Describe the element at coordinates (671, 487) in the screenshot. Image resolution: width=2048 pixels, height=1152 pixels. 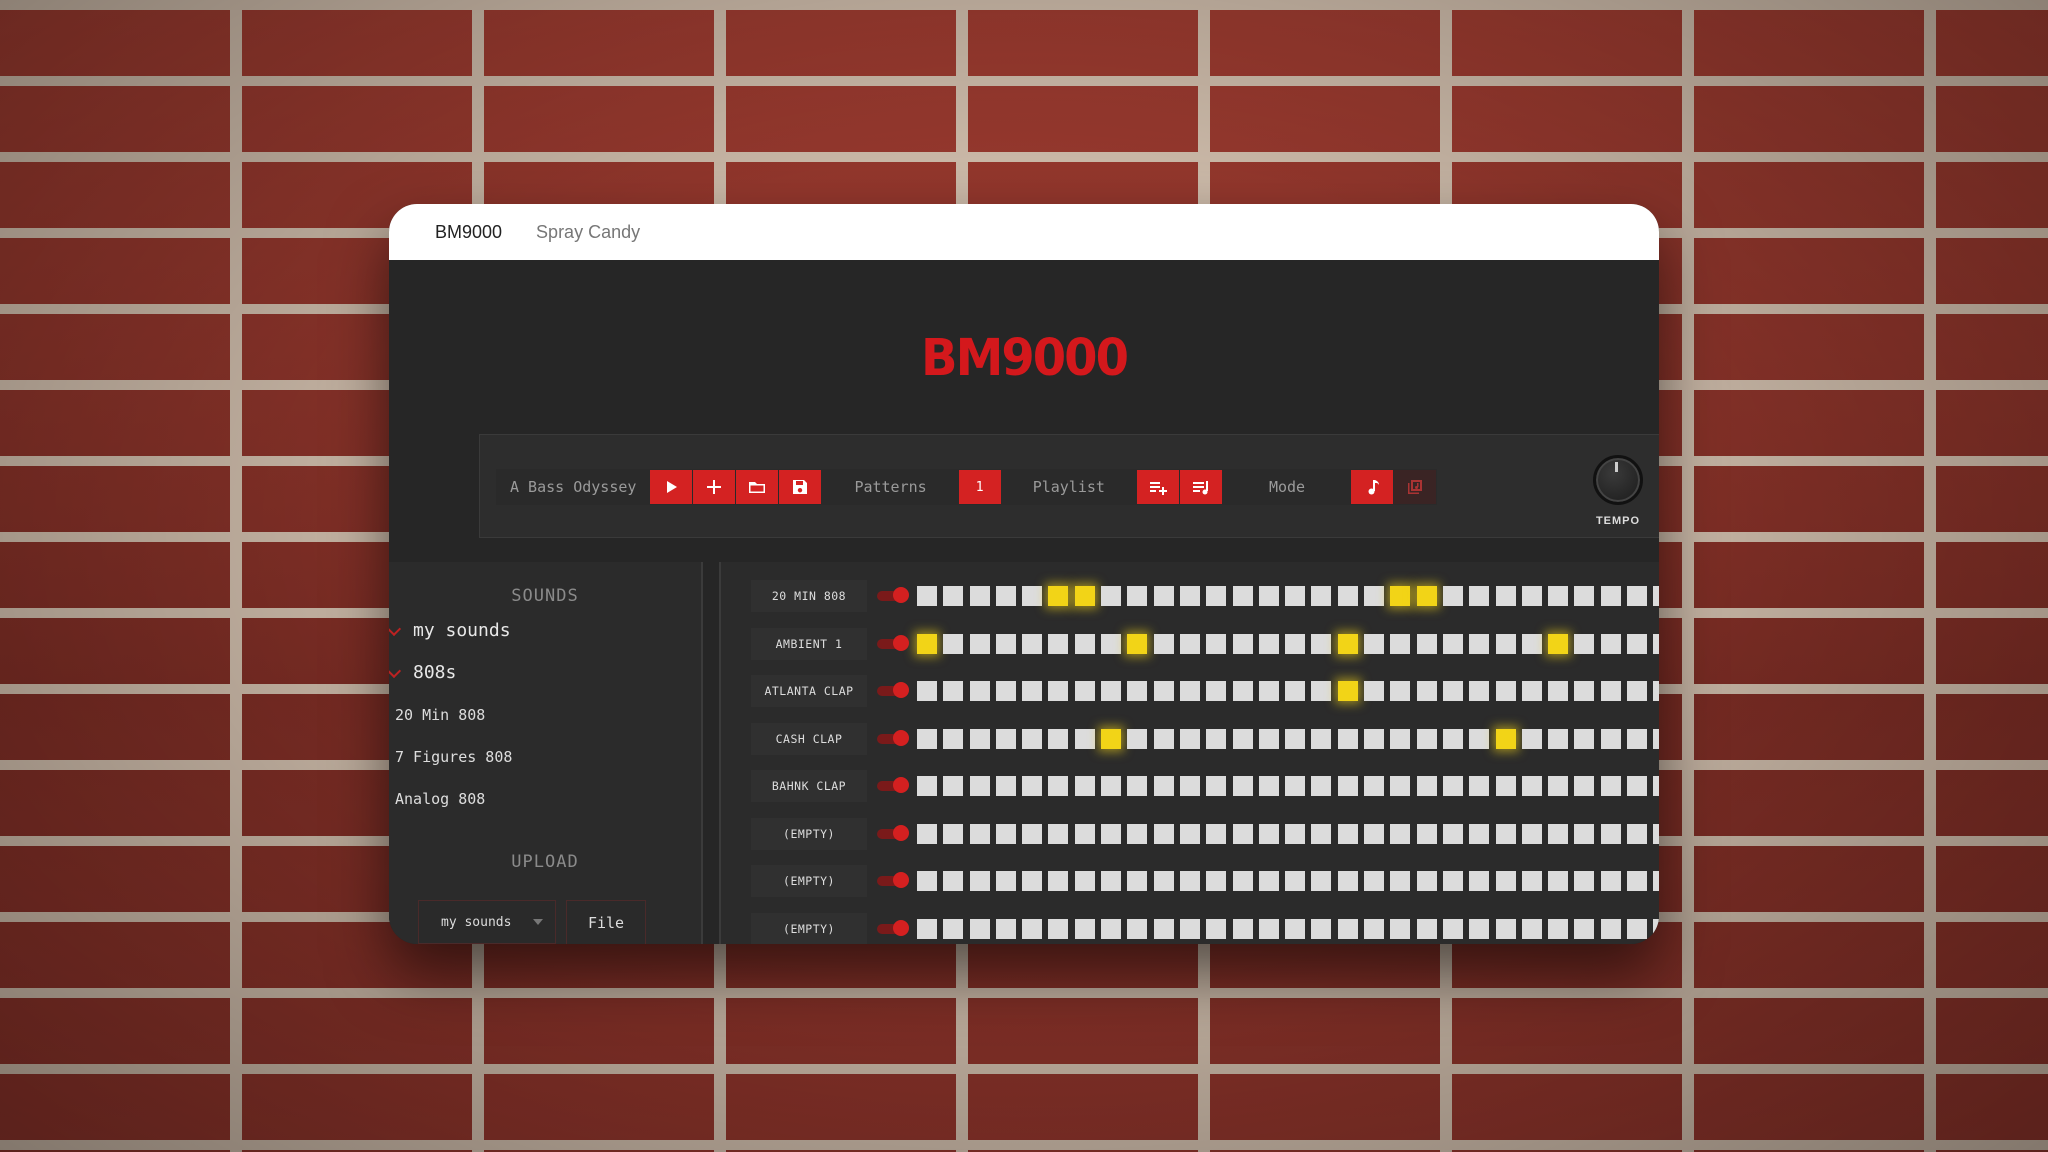
I see `play-button` at that location.